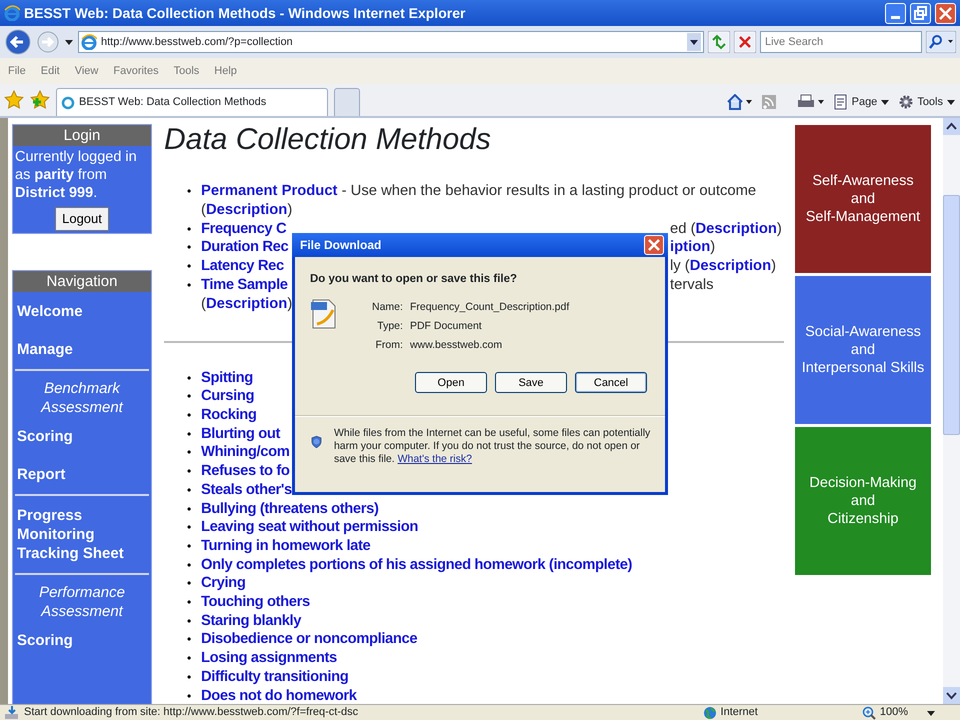 Image resolution: width=960 pixels, height=720 pixels. Describe the element at coordinates (82, 218) in the screenshot. I see `logout-button: Logout` at that location.